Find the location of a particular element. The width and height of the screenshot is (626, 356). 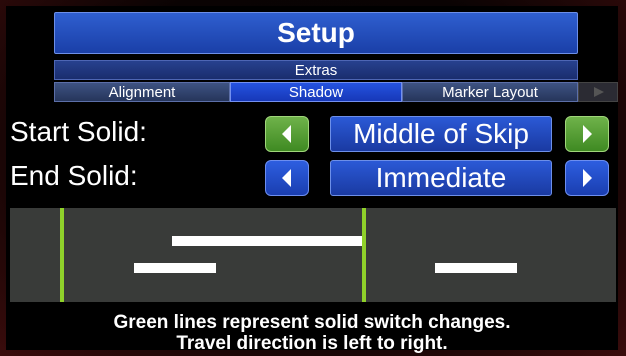

solid-segment is located at coordinates (267, 241).